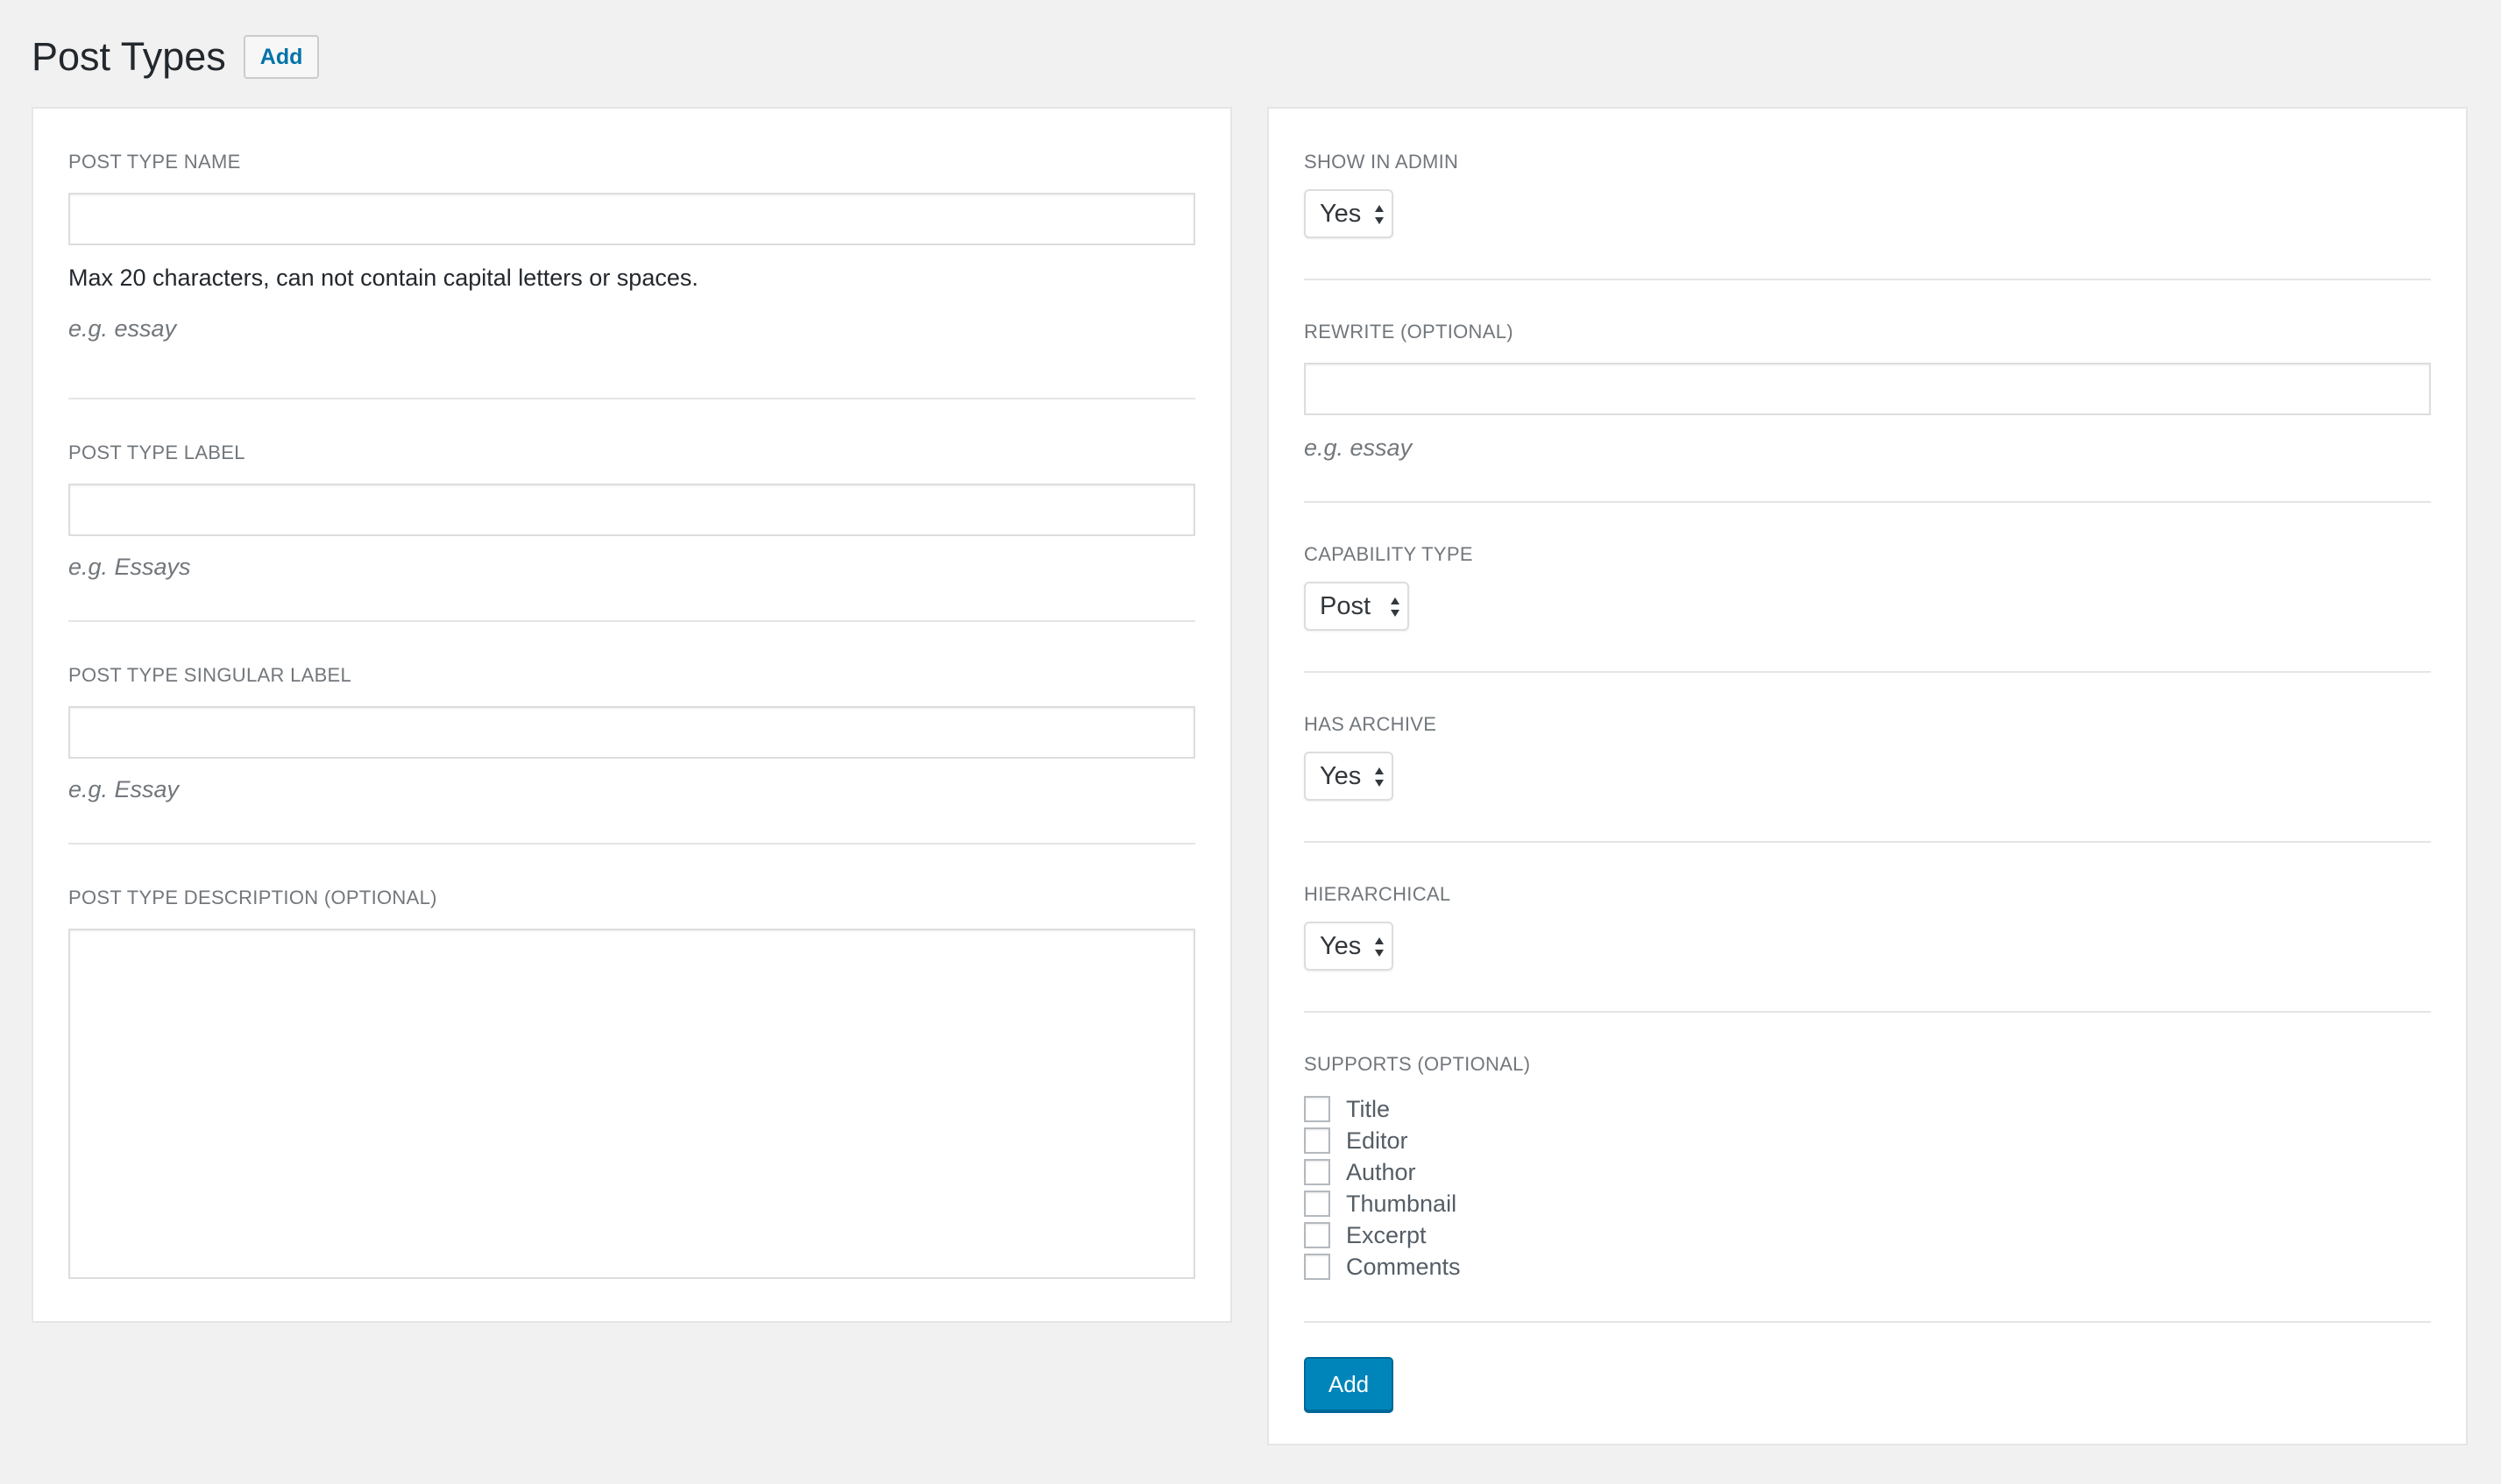 Image resolution: width=2501 pixels, height=1484 pixels. Describe the element at coordinates (631, 219) in the screenshot. I see `post-type-name-input` at that location.